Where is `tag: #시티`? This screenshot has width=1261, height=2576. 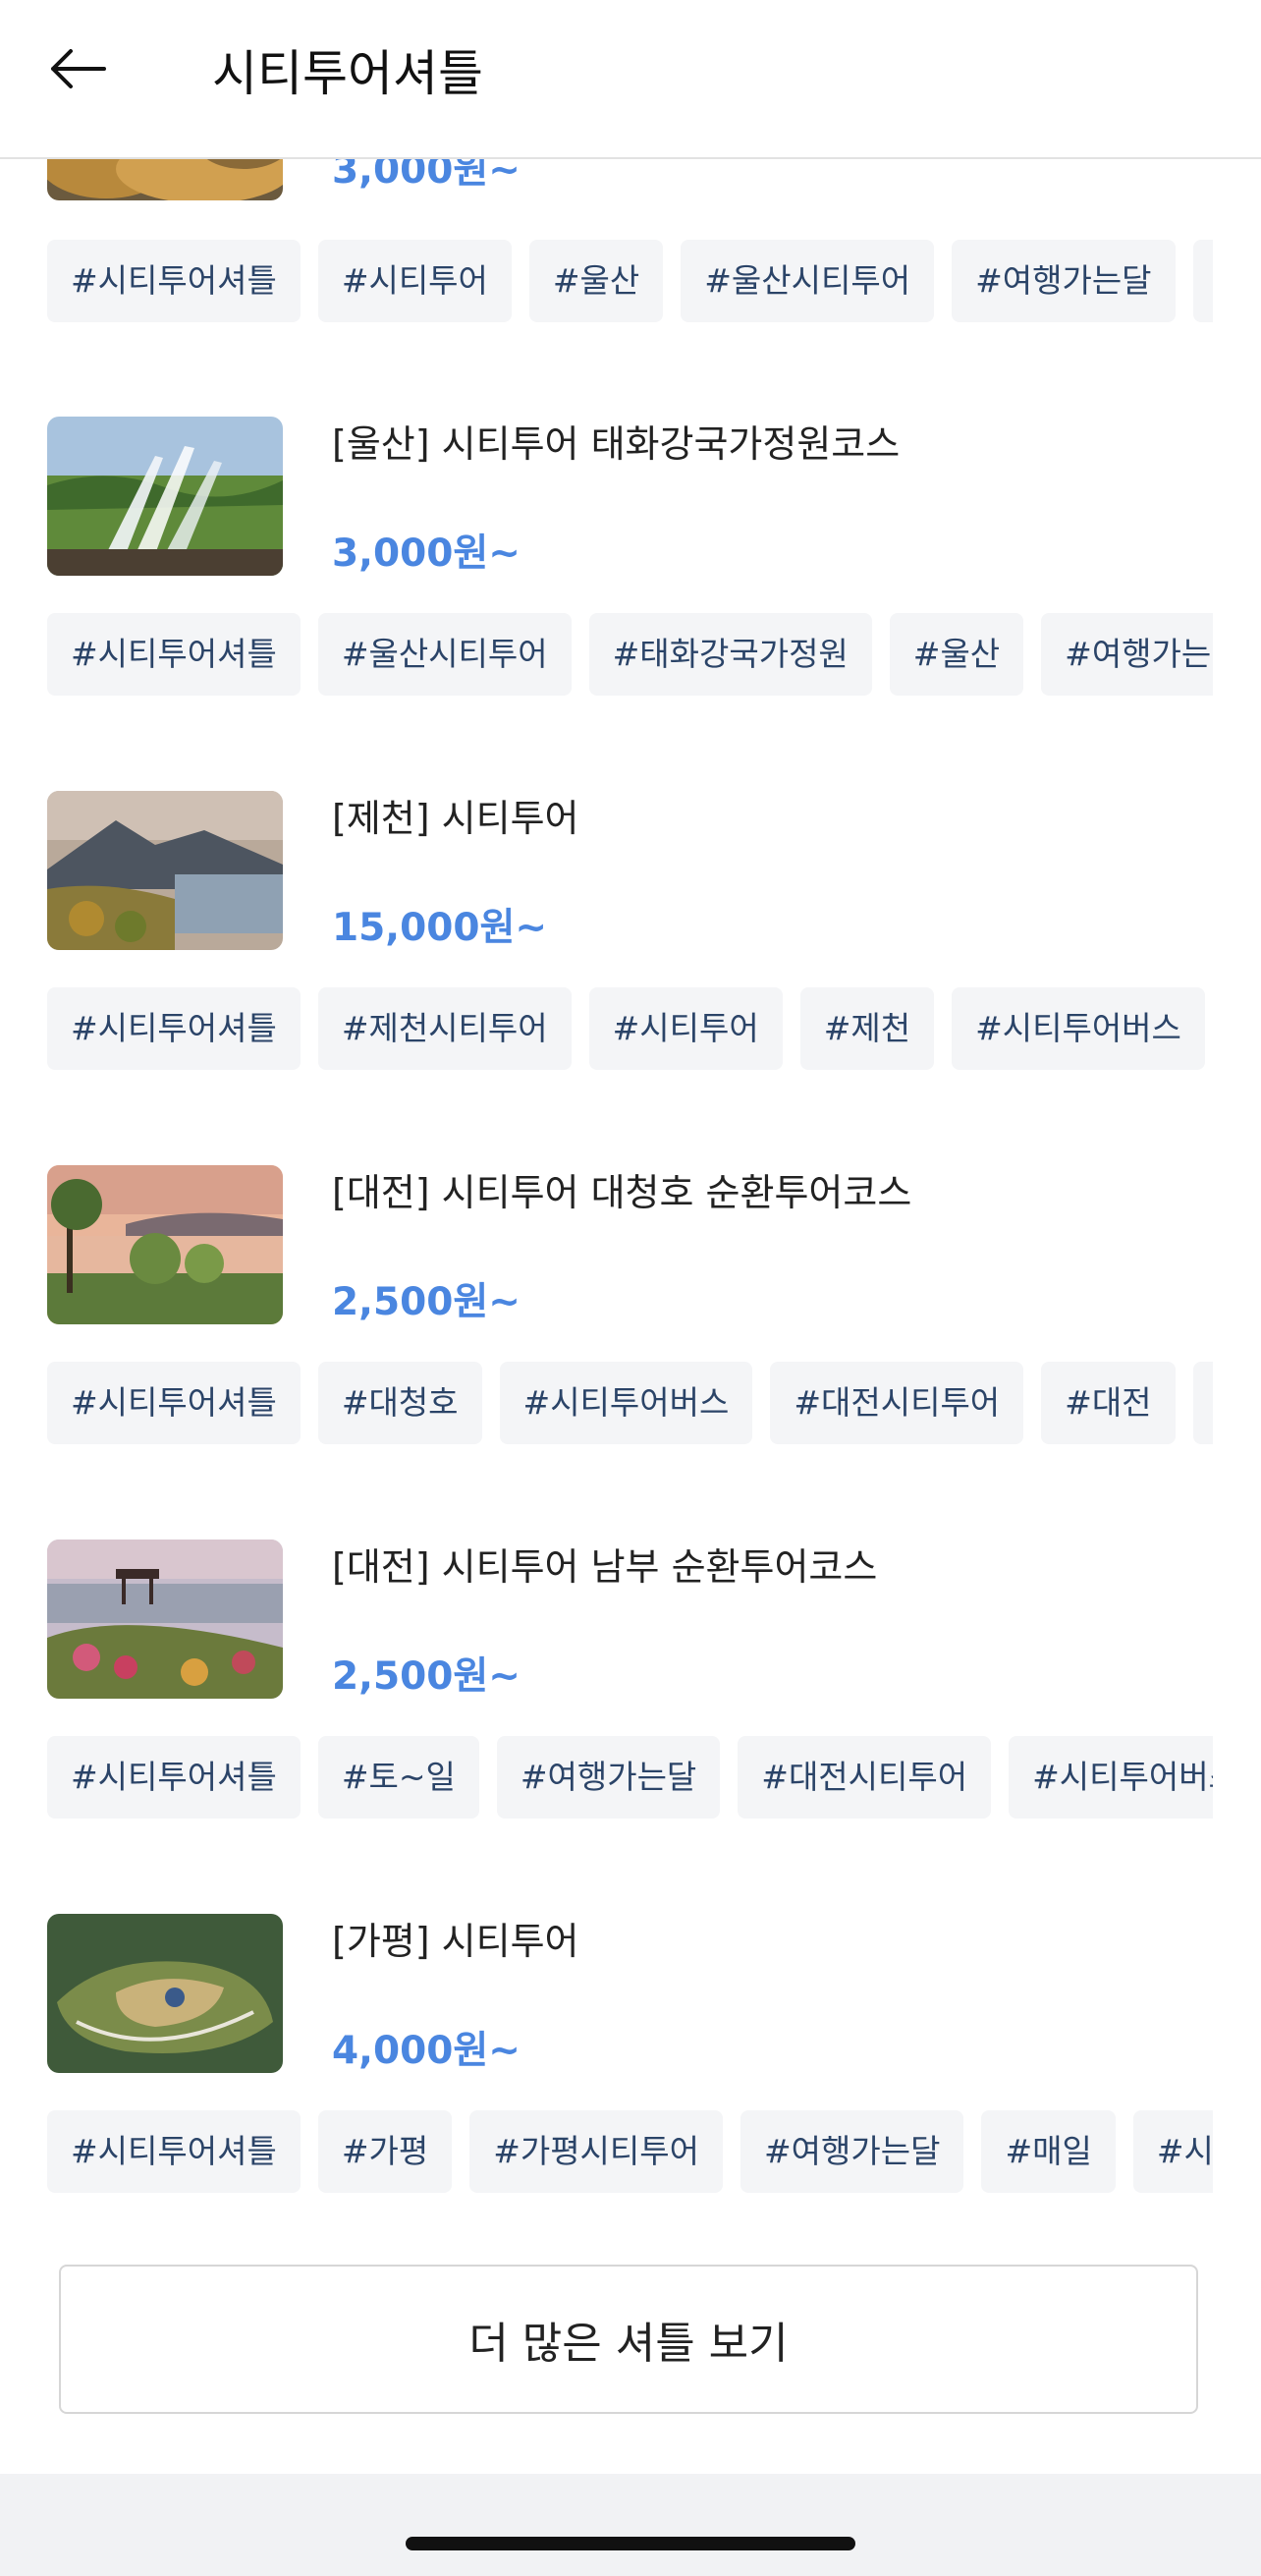 tag: #시티 is located at coordinates (1172, 2151).